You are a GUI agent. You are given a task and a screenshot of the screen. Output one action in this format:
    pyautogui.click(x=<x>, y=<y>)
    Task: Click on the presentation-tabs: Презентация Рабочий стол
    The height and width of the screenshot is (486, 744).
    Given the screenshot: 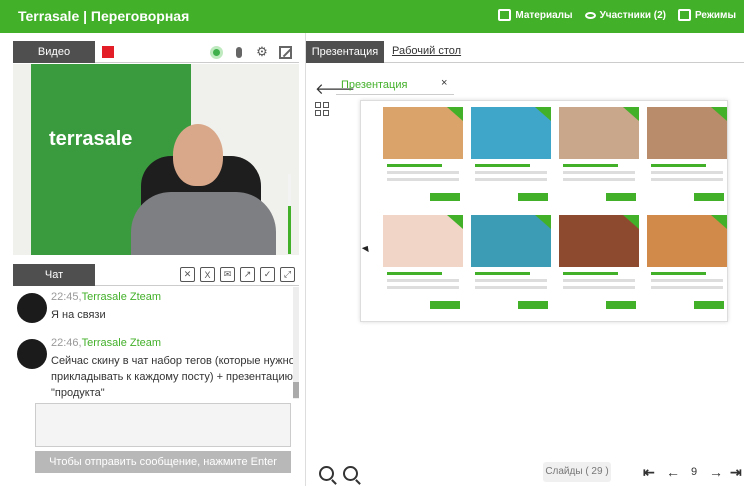 What is the action you would take?
    pyautogui.click(x=525, y=52)
    